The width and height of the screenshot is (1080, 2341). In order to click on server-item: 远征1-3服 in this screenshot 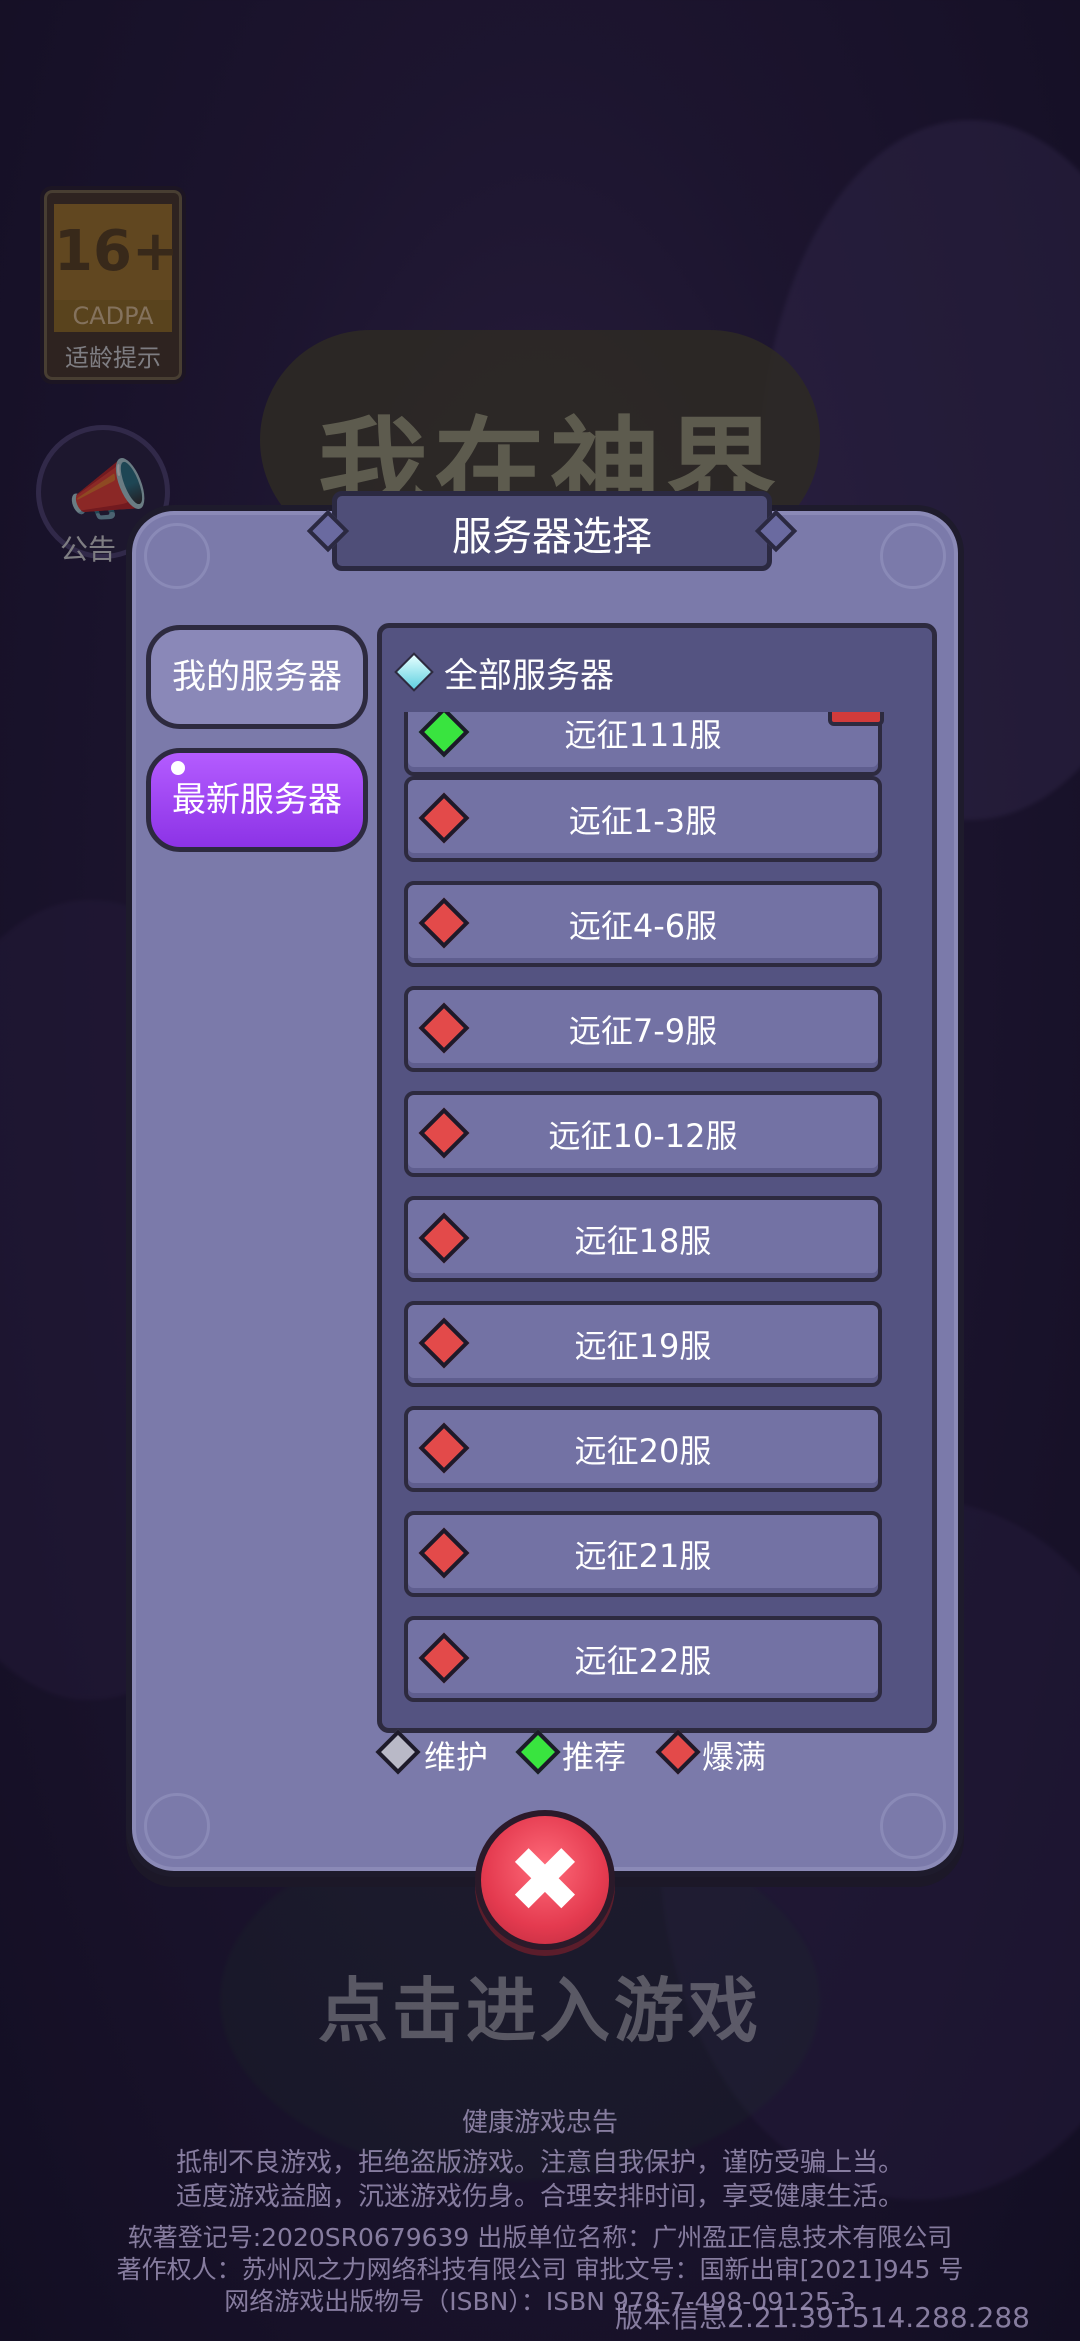, I will do `click(643, 819)`.